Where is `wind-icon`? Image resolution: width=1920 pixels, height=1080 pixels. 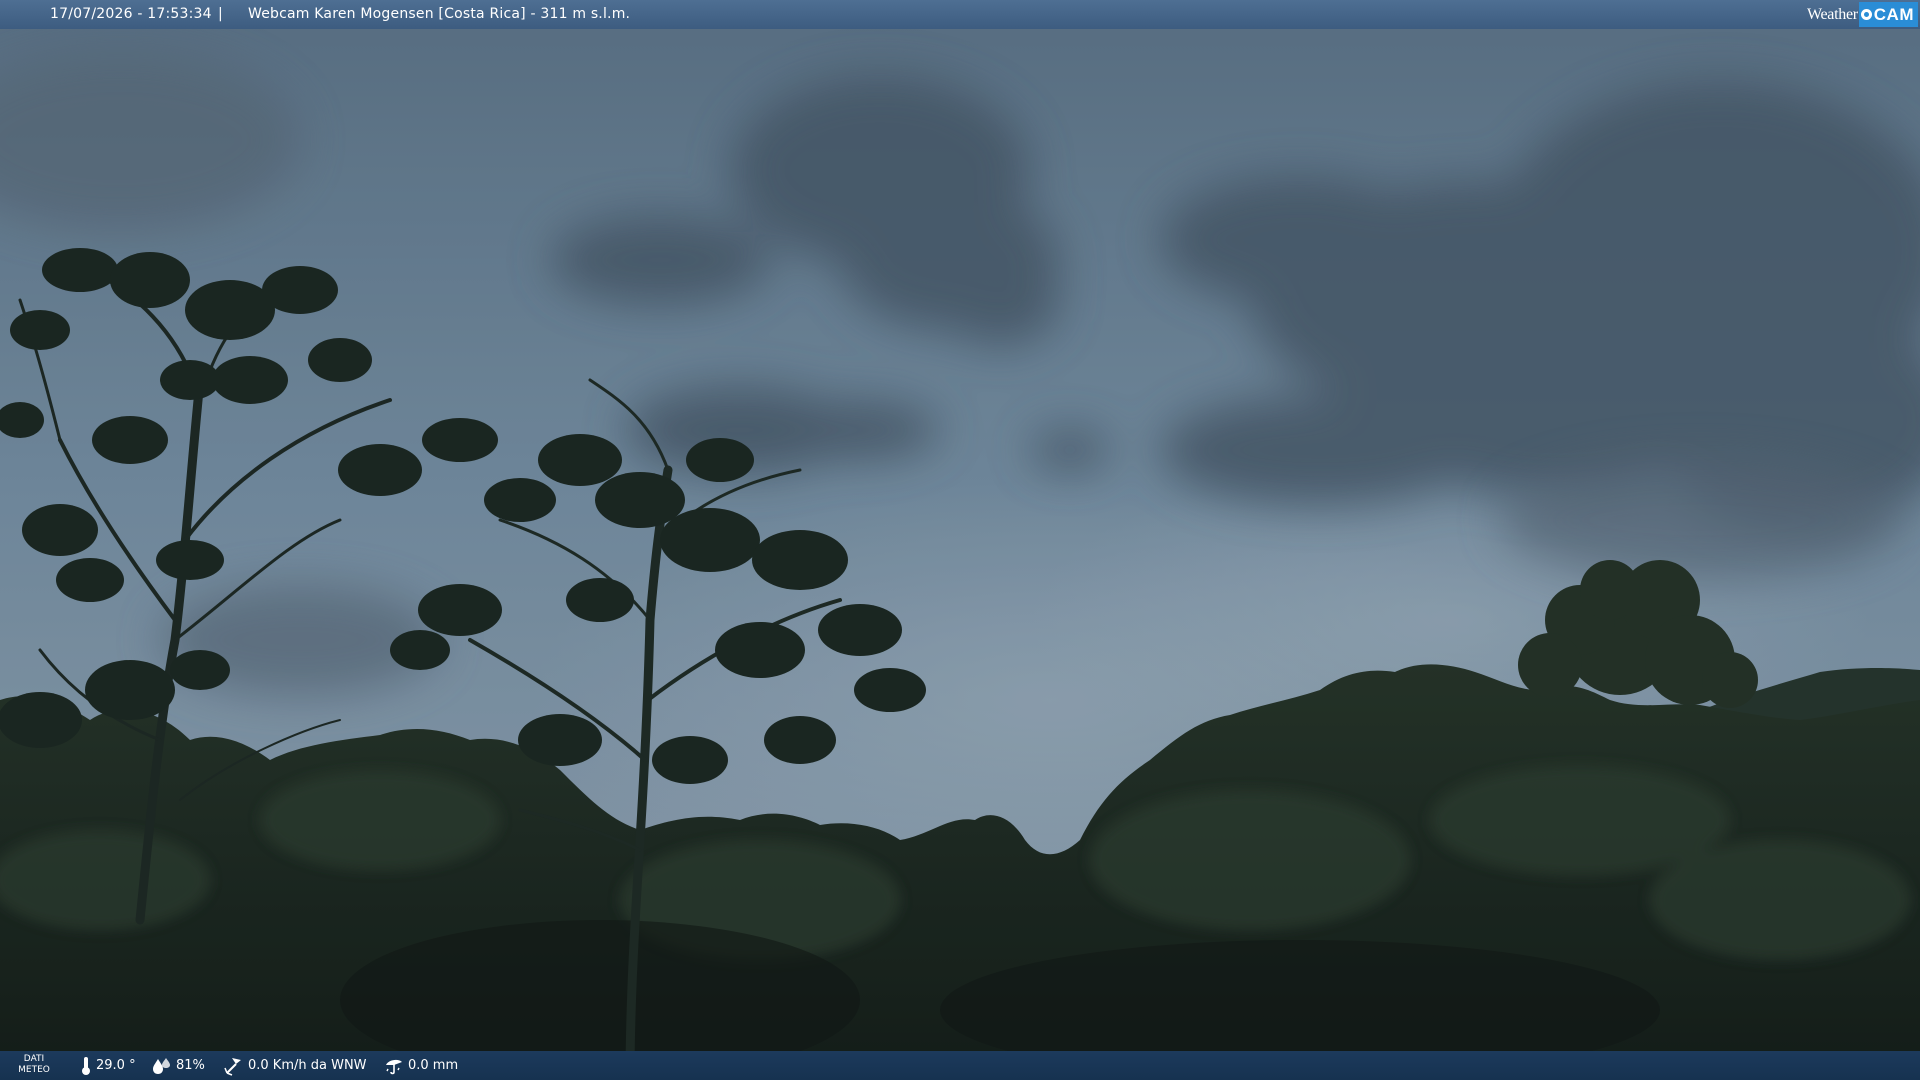 wind-icon is located at coordinates (232, 1066).